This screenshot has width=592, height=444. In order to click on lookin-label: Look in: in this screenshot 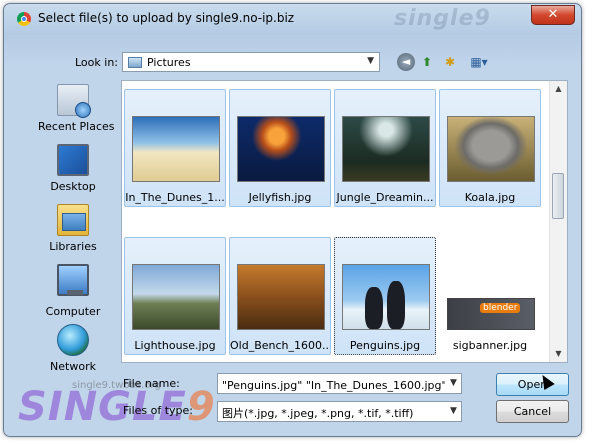, I will do `click(96, 62)`.